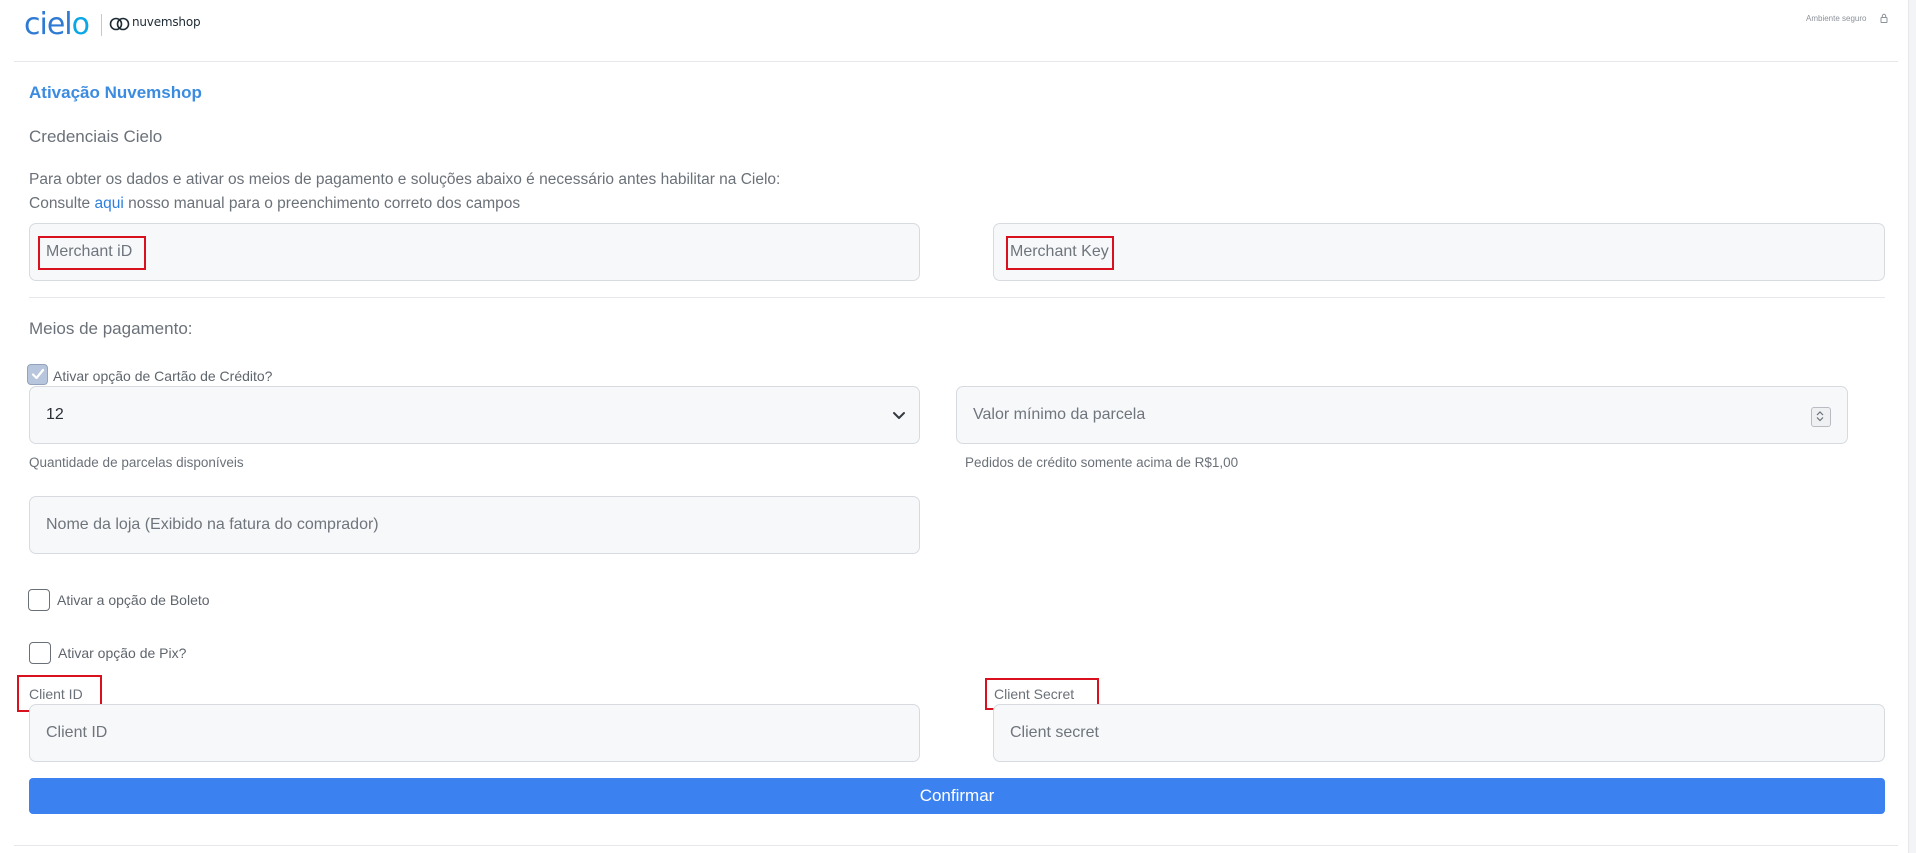 This screenshot has height=853, width=1916. What do you see at coordinates (474, 733) in the screenshot?
I see `client-id-input: Client ID` at bounding box center [474, 733].